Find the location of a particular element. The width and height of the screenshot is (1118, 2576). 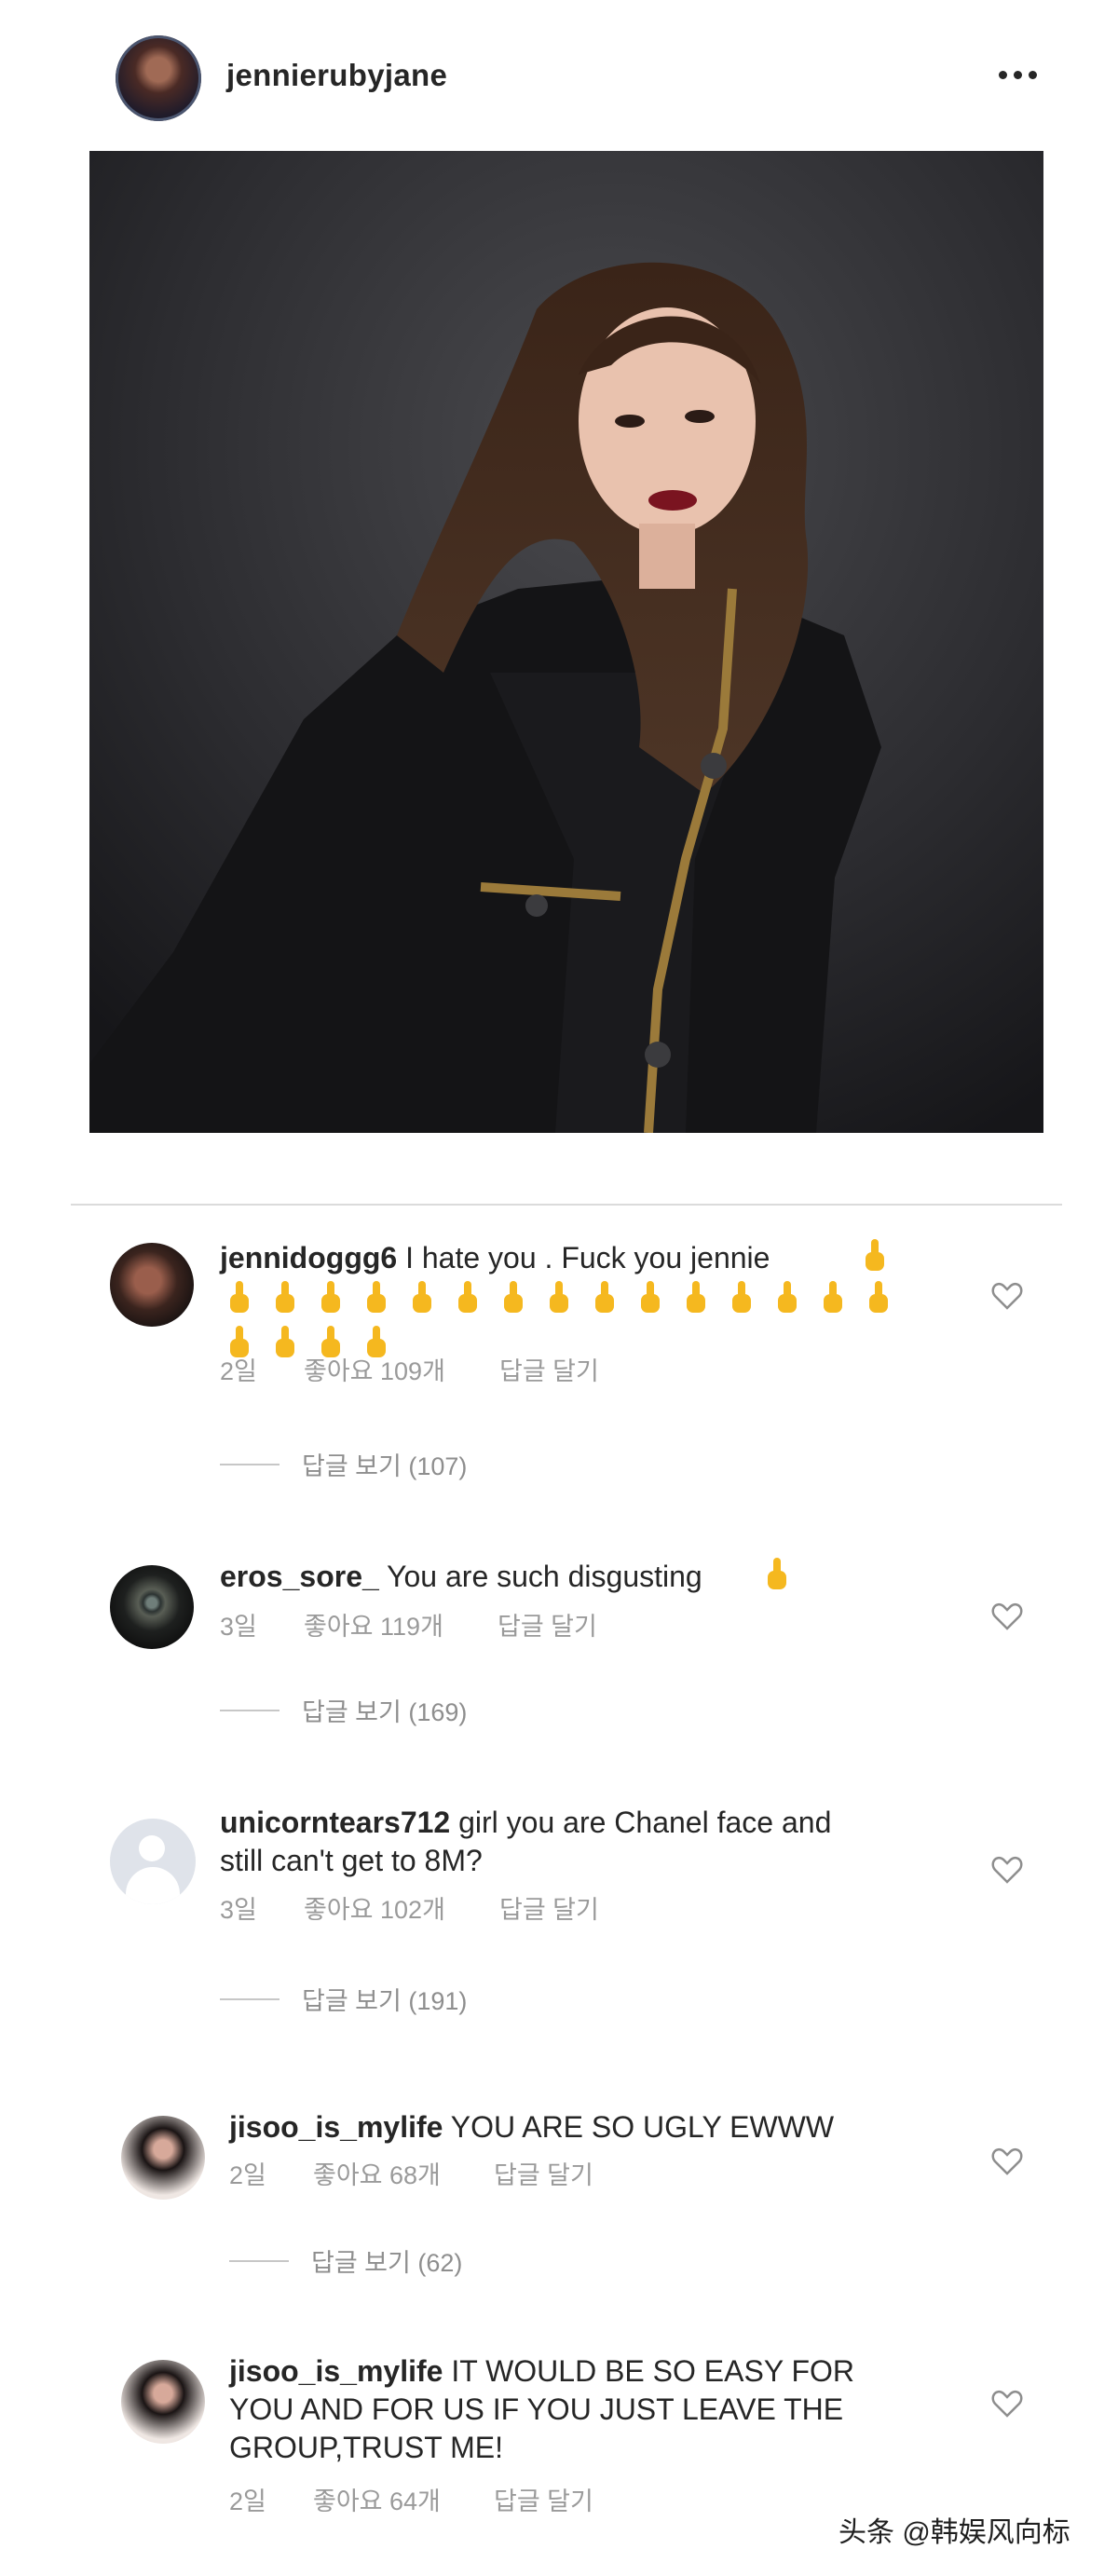

comment-meta: 2일 좋아요 109개 답글 달기 is located at coordinates (409, 1369).